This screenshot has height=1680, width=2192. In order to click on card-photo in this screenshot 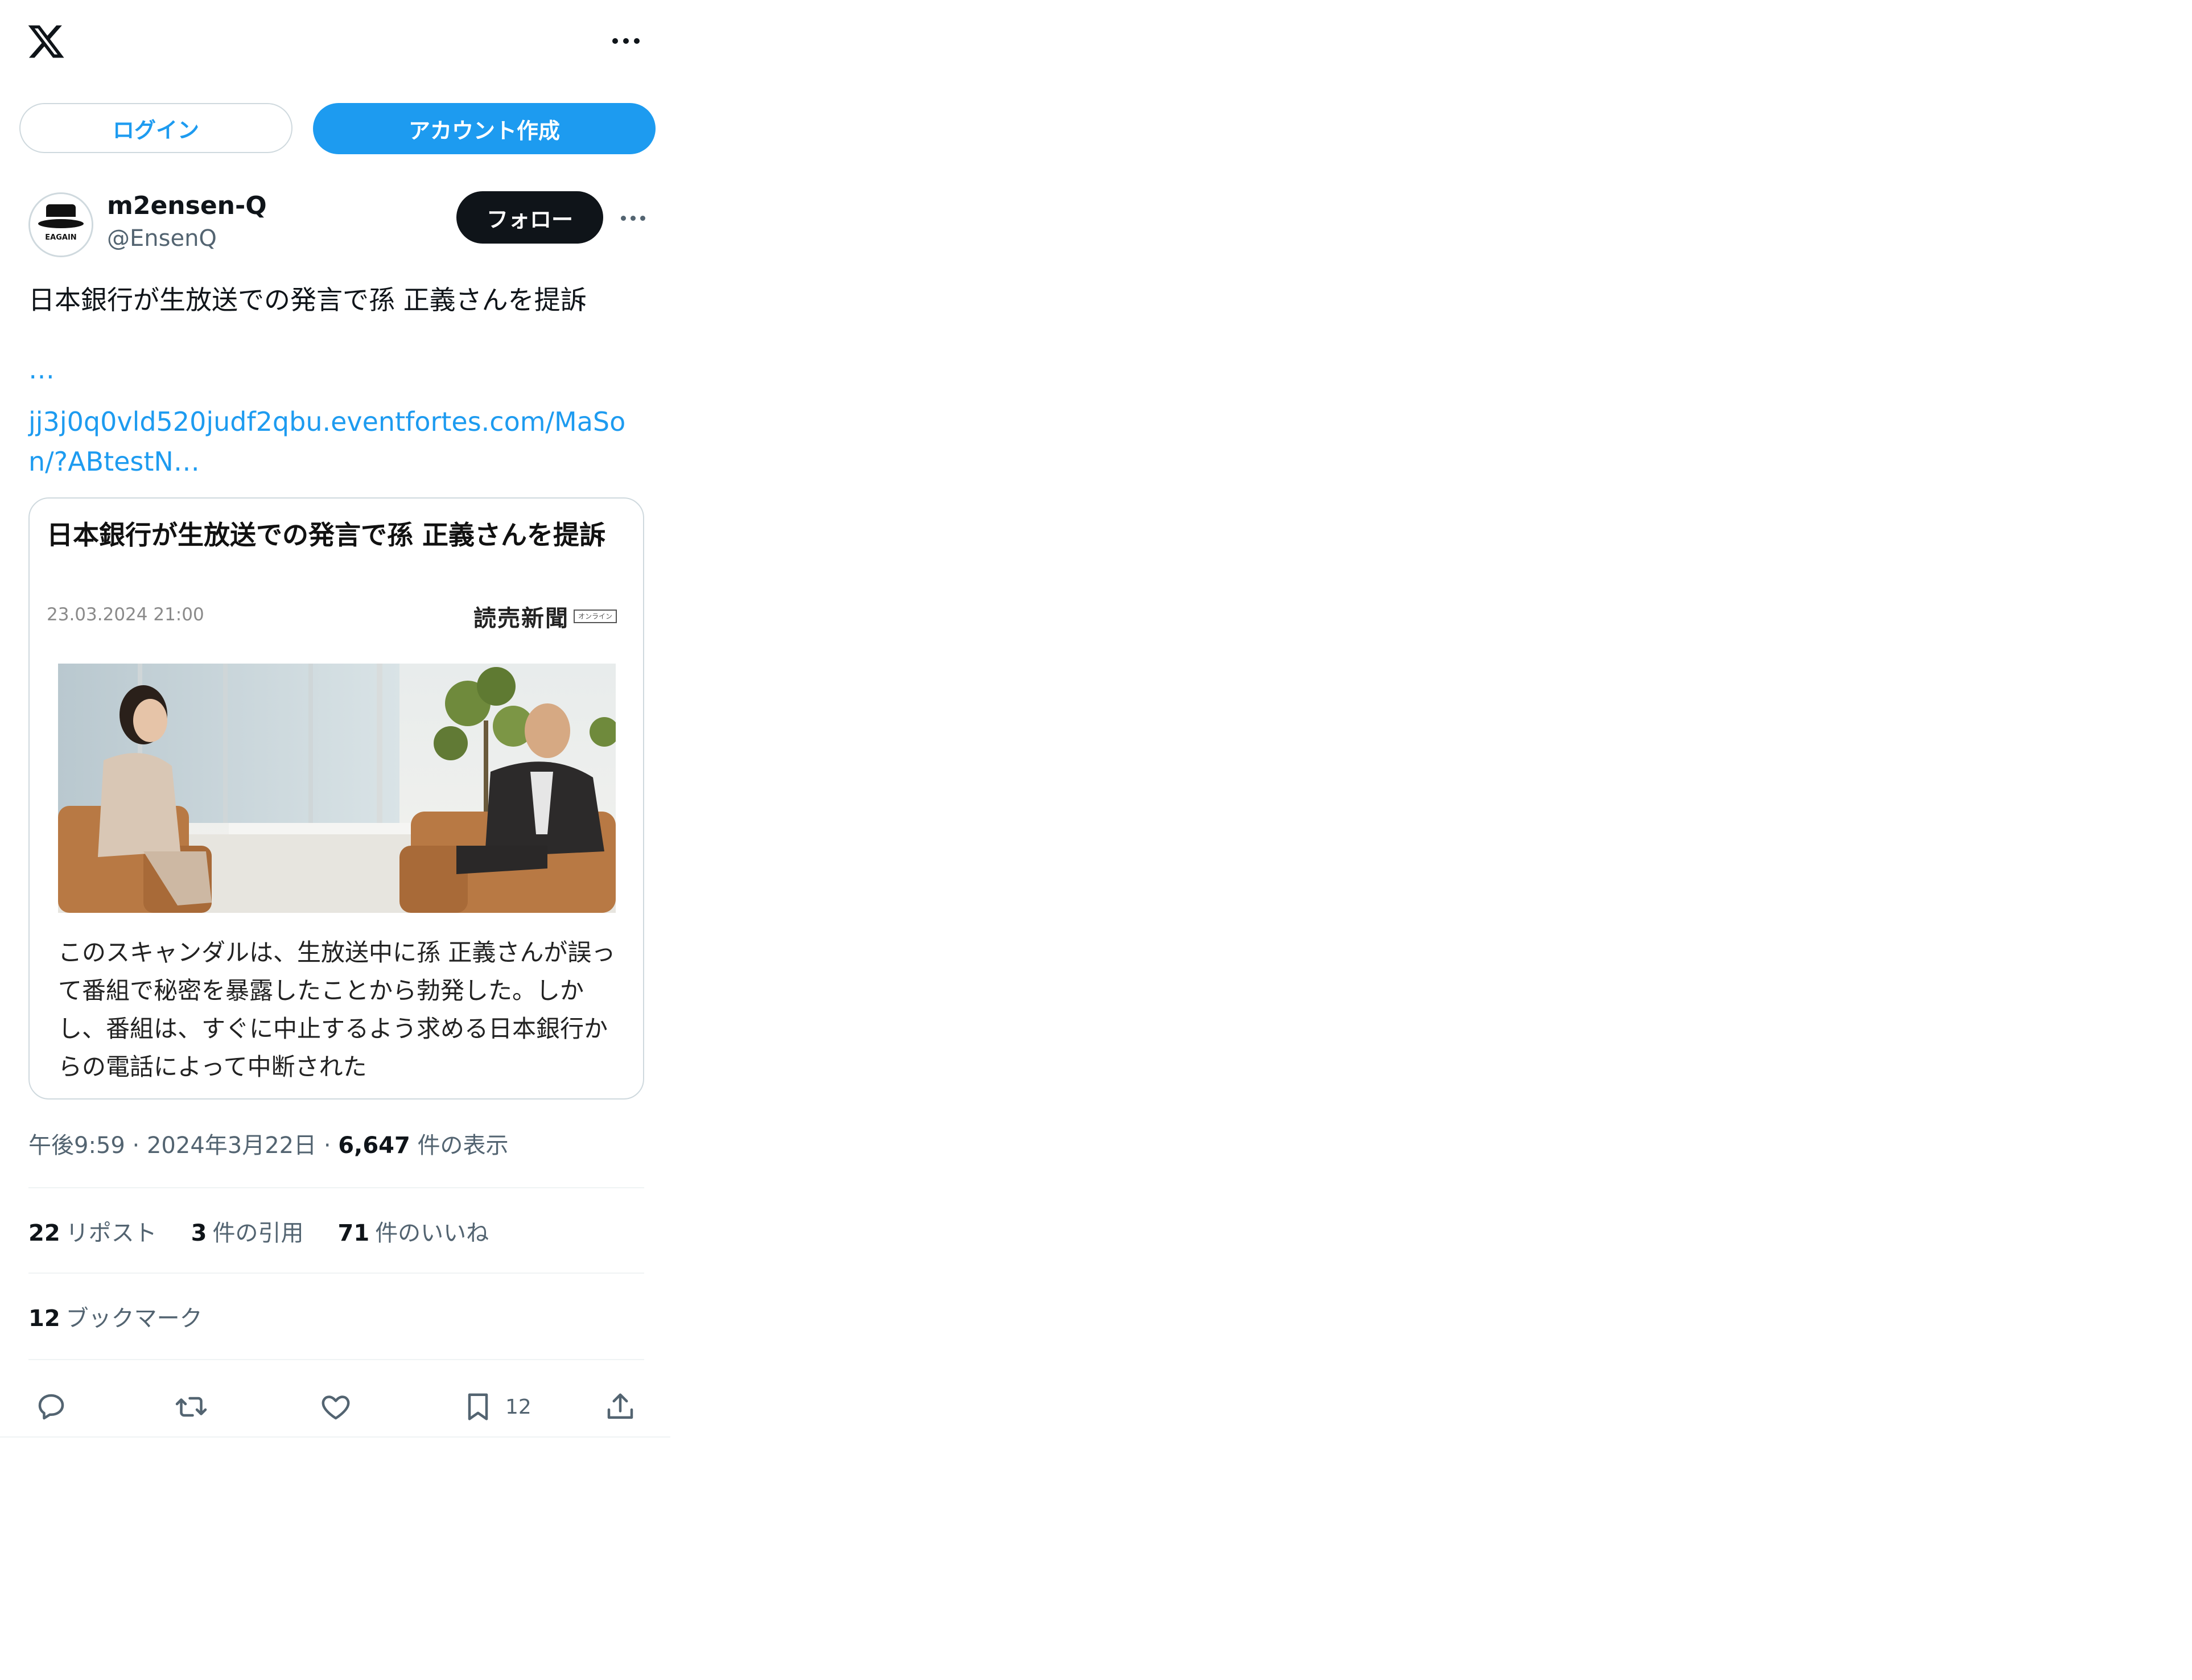, I will do `click(337, 788)`.